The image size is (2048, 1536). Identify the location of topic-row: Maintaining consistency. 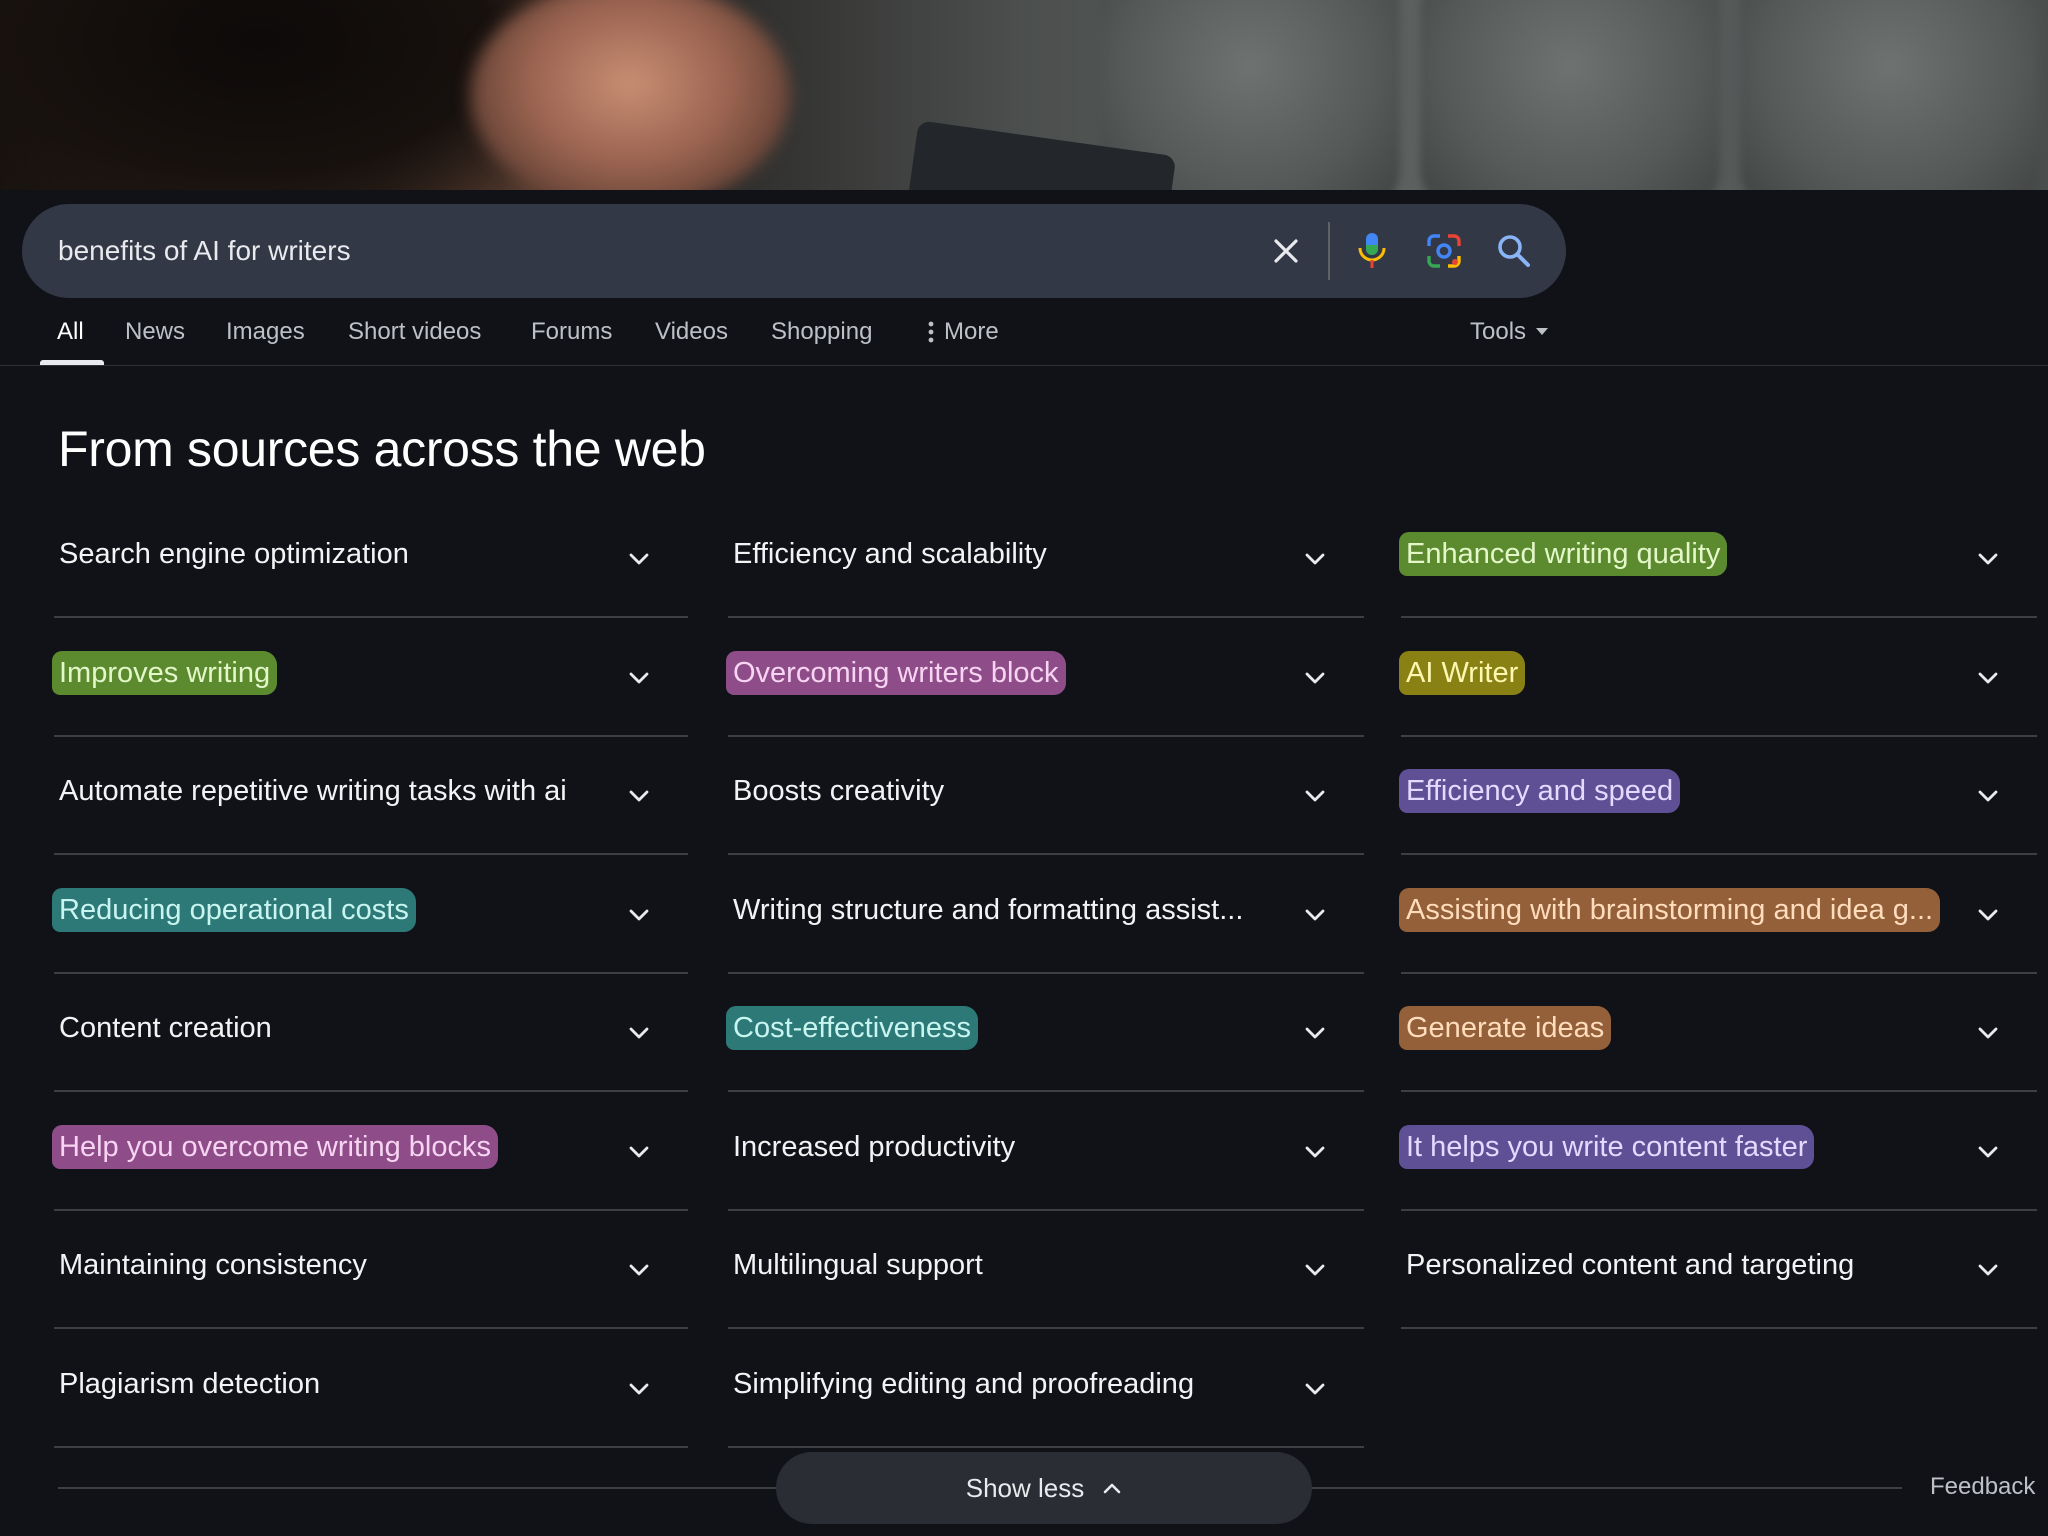
(371, 1270).